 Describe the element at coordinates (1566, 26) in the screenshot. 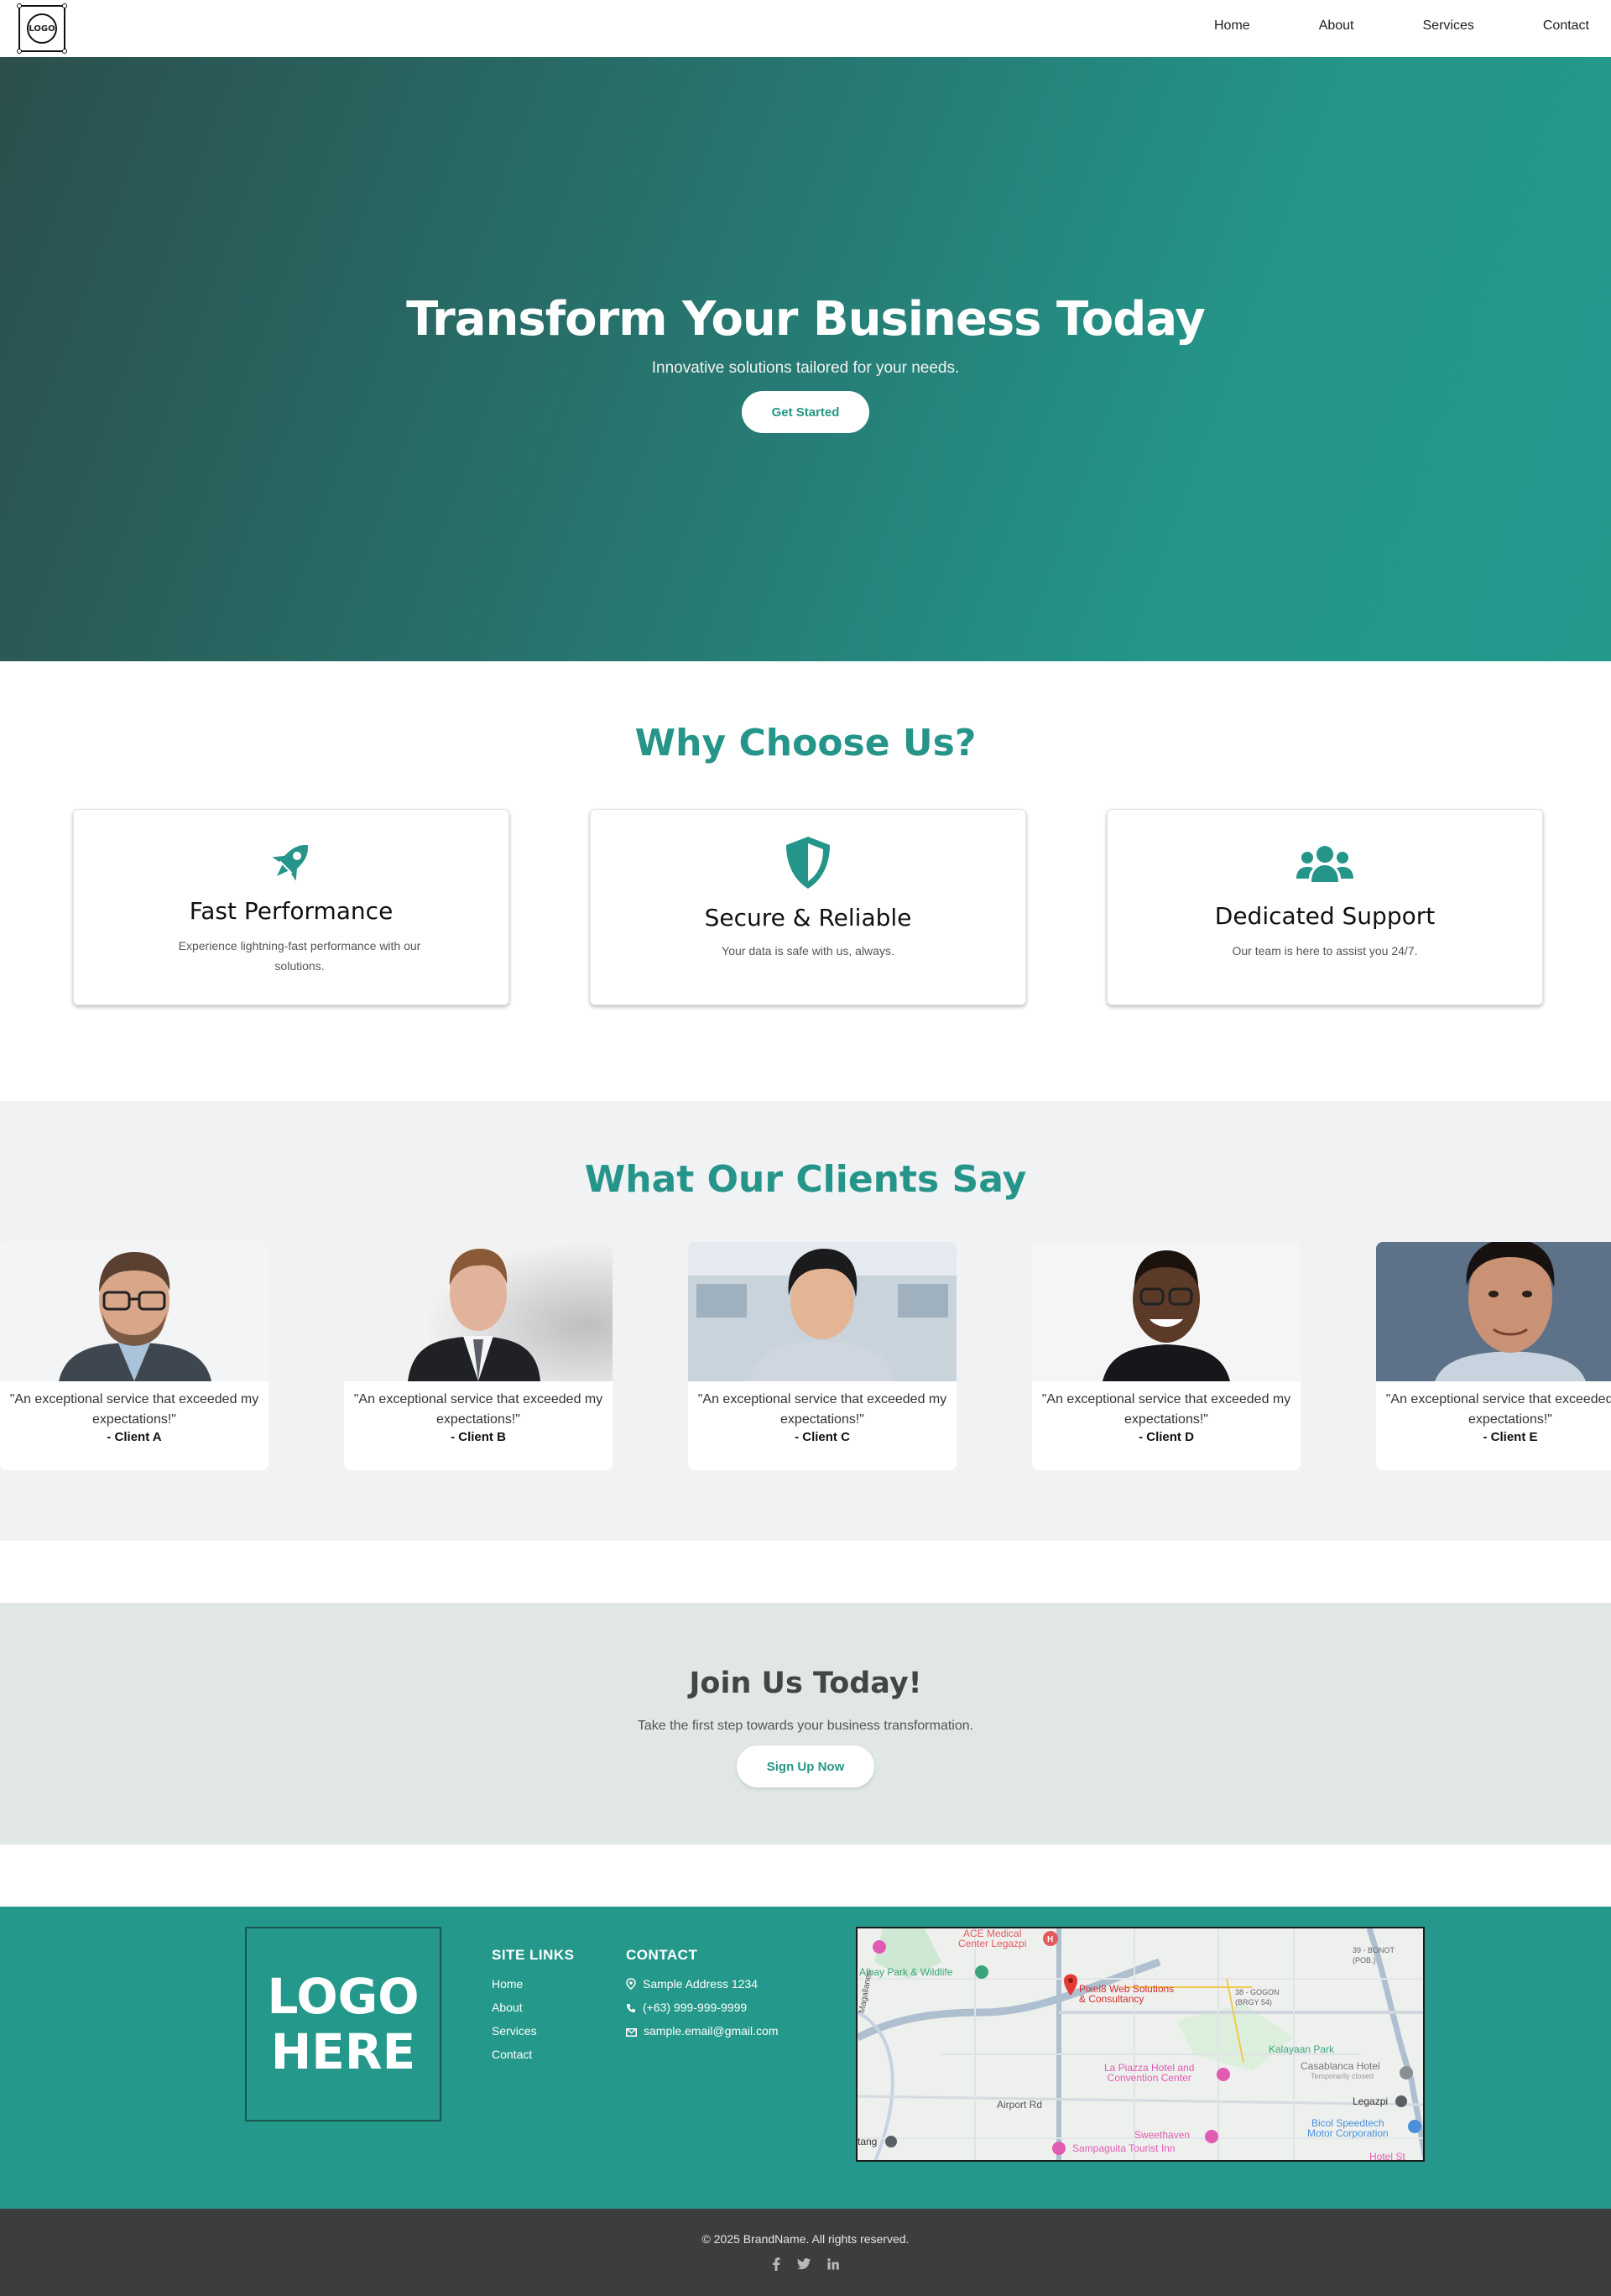

I see `nav-link-contact: Contact` at that location.